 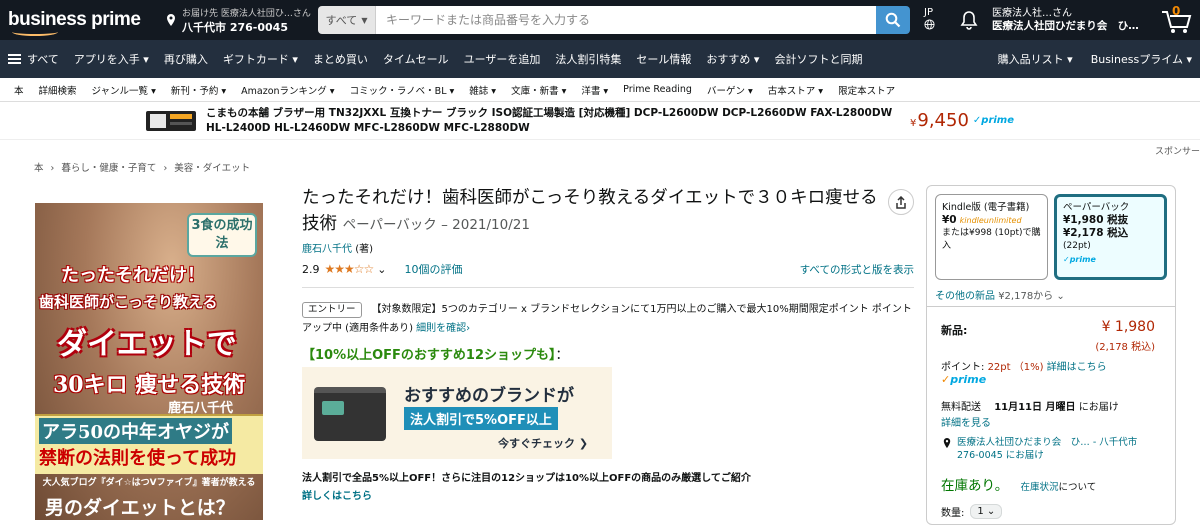 I want to click on subnav-limited-store: 限定本ストア, so click(x=866, y=90).